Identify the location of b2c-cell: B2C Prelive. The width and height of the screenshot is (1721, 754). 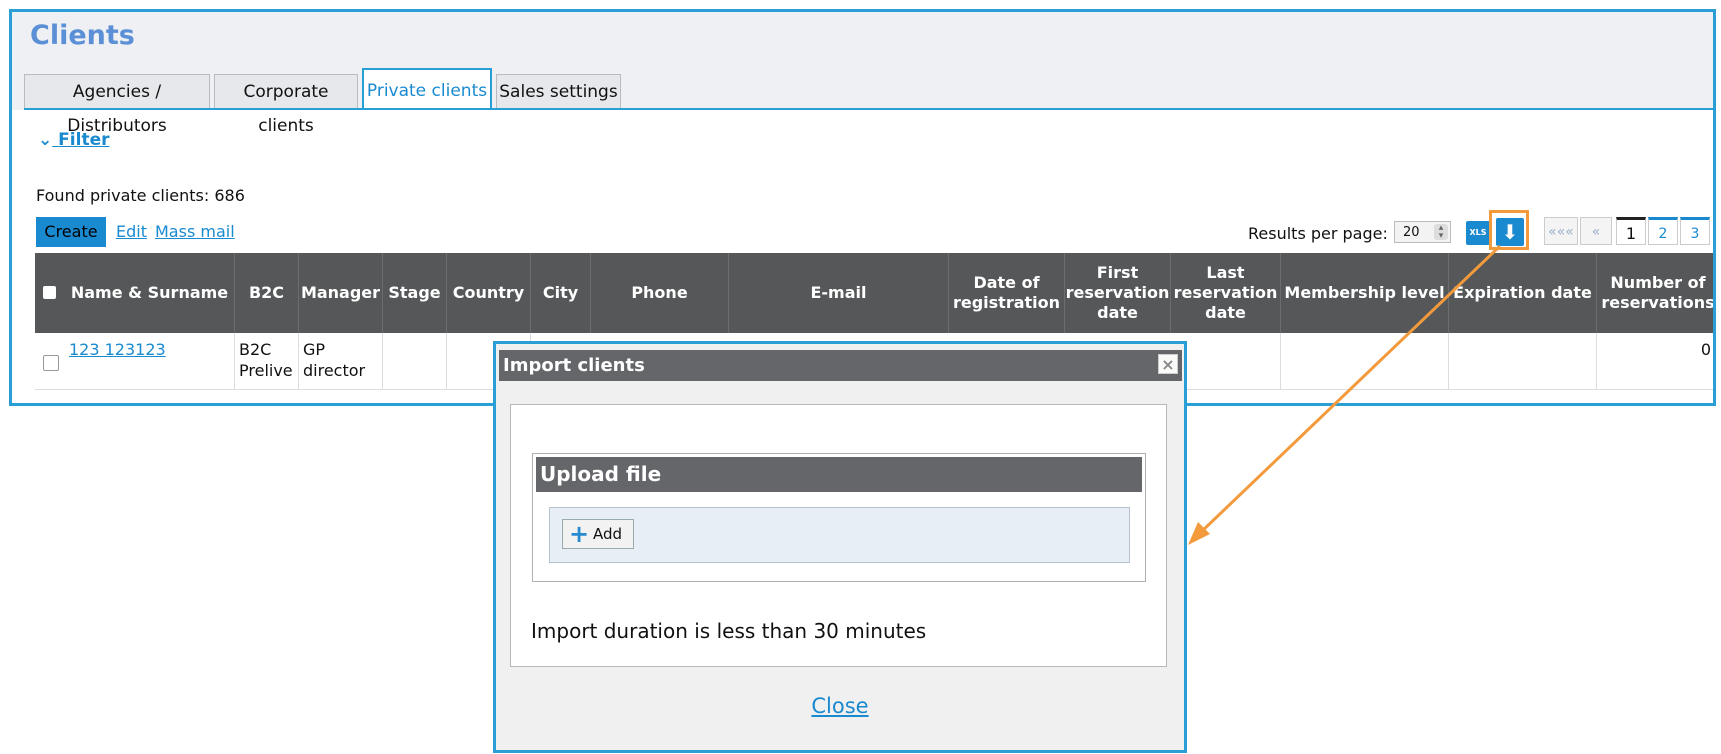
(267, 361).